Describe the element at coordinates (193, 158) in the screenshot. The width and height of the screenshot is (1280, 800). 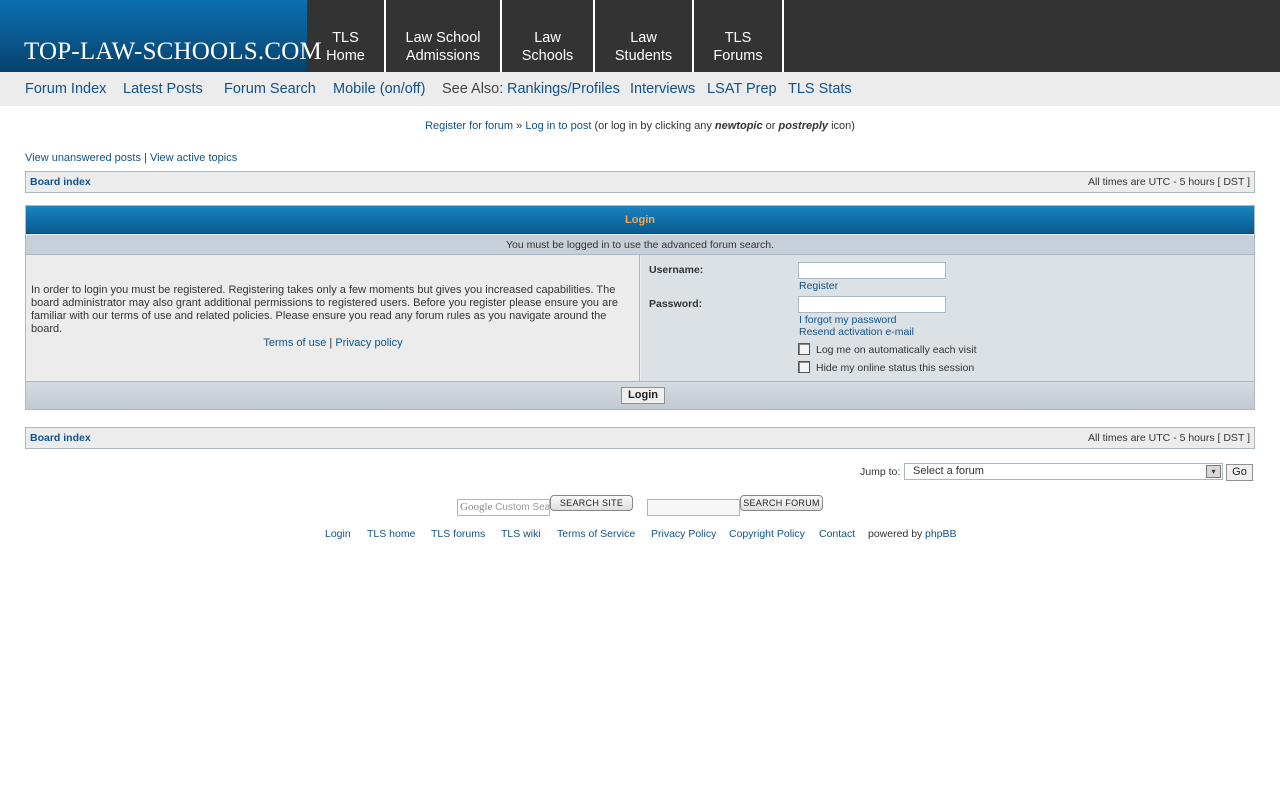
I see `view-active-link: View active topics` at that location.